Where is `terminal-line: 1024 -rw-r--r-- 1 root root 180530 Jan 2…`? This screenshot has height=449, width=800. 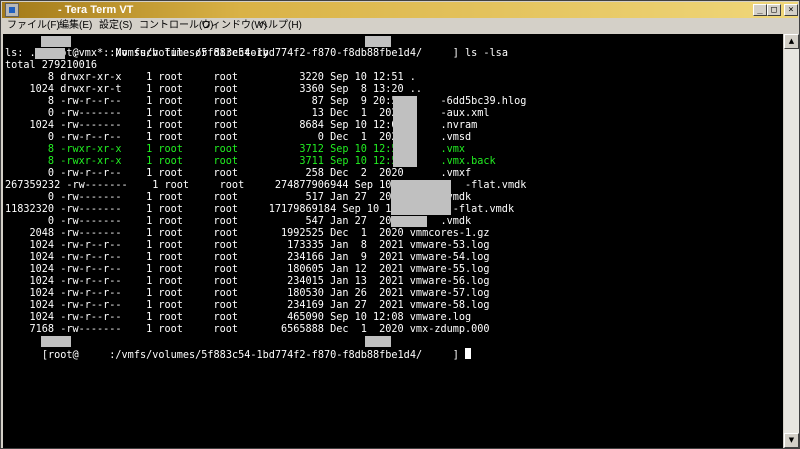
terminal-line: 1024 -rw-r--r-- 1 root root 180530 Jan 2… is located at coordinates (247, 293).